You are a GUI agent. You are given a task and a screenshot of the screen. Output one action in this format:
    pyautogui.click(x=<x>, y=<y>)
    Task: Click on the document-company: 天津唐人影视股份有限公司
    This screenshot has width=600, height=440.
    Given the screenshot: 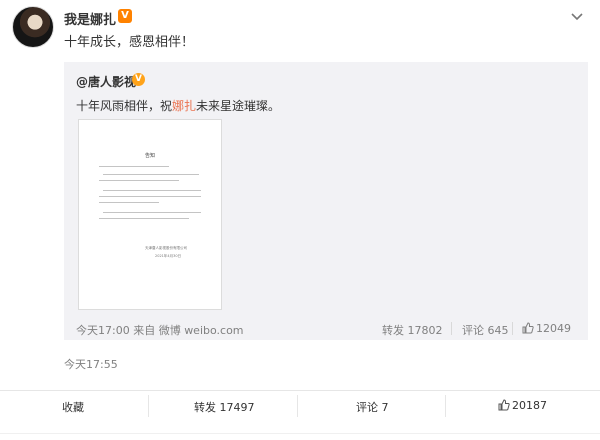 What is the action you would take?
    pyautogui.click(x=166, y=248)
    